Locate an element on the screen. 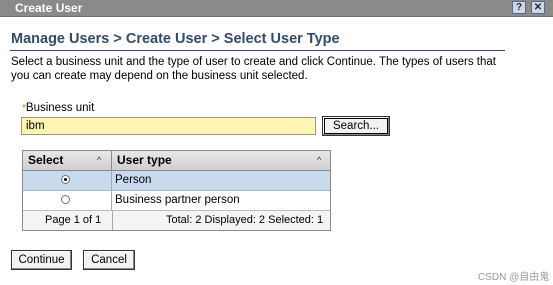  radio-button-selected is located at coordinates (65, 179).